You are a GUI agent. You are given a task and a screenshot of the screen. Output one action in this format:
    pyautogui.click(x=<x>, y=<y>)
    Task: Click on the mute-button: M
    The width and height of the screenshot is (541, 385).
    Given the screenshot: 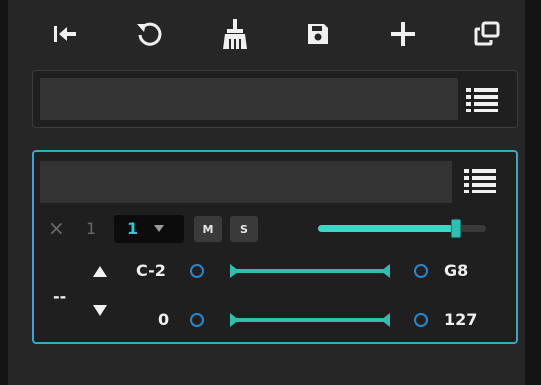 What is the action you would take?
    pyautogui.click(x=208, y=229)
    